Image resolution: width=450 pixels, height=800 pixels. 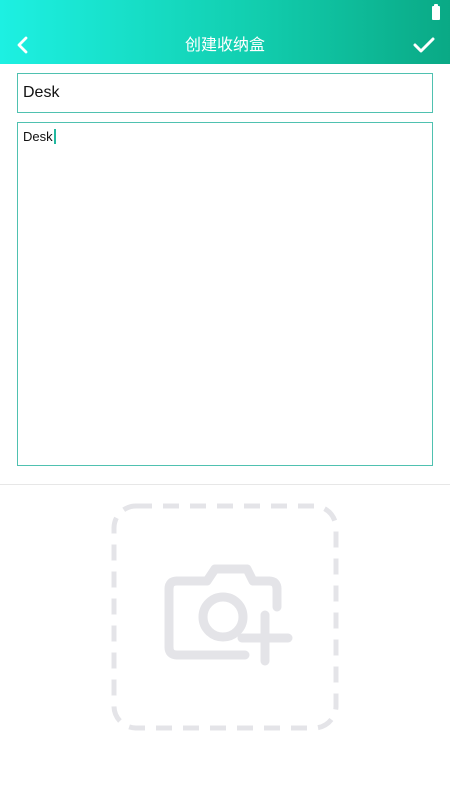 What do you see at coordinates (225, 484) in the screenshot?
I see `section-divider` at bounding box center [225, 484].